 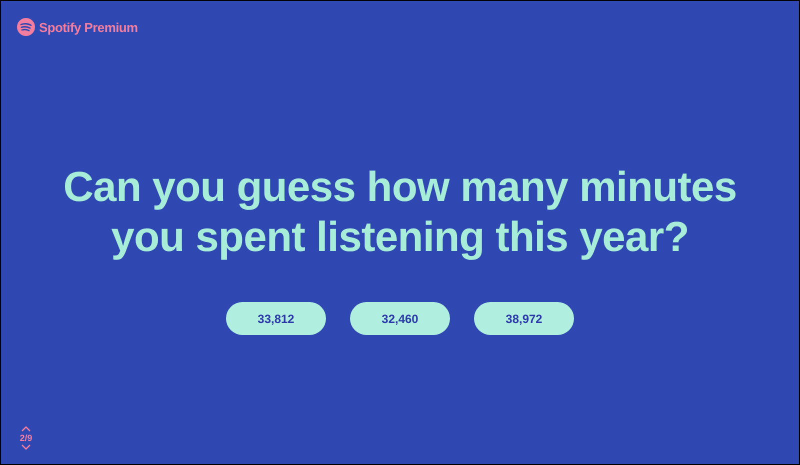 I want to click on answer-button: 38,972, so click(x=524, y=318).